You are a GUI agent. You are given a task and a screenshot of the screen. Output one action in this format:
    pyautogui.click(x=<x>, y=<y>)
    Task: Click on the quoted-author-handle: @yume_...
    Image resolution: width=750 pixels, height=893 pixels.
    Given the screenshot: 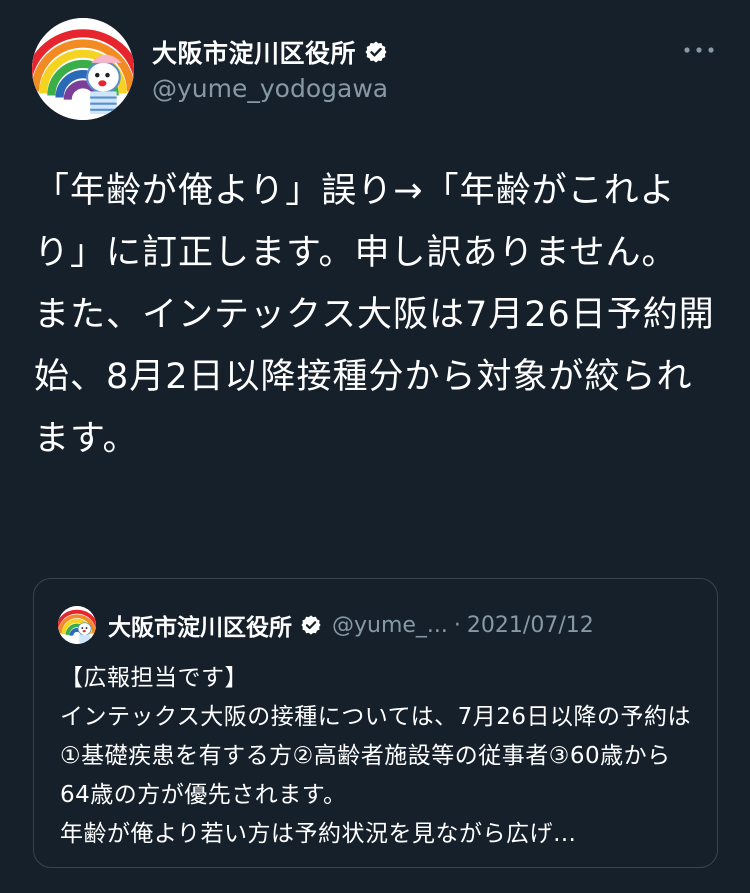 What is the action you would take?
    pyautogui.click(x=390, y=625)
    